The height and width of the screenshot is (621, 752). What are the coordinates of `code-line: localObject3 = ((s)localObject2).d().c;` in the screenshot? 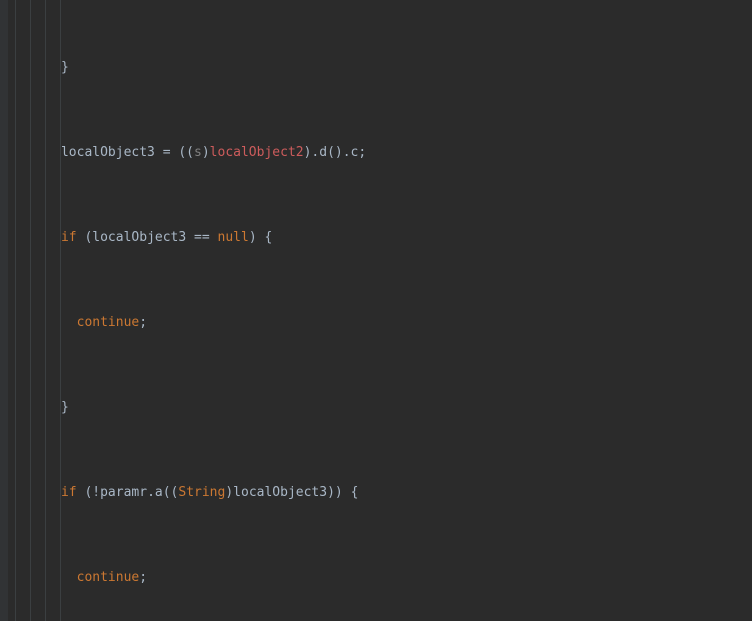 It's located at (376, 152).